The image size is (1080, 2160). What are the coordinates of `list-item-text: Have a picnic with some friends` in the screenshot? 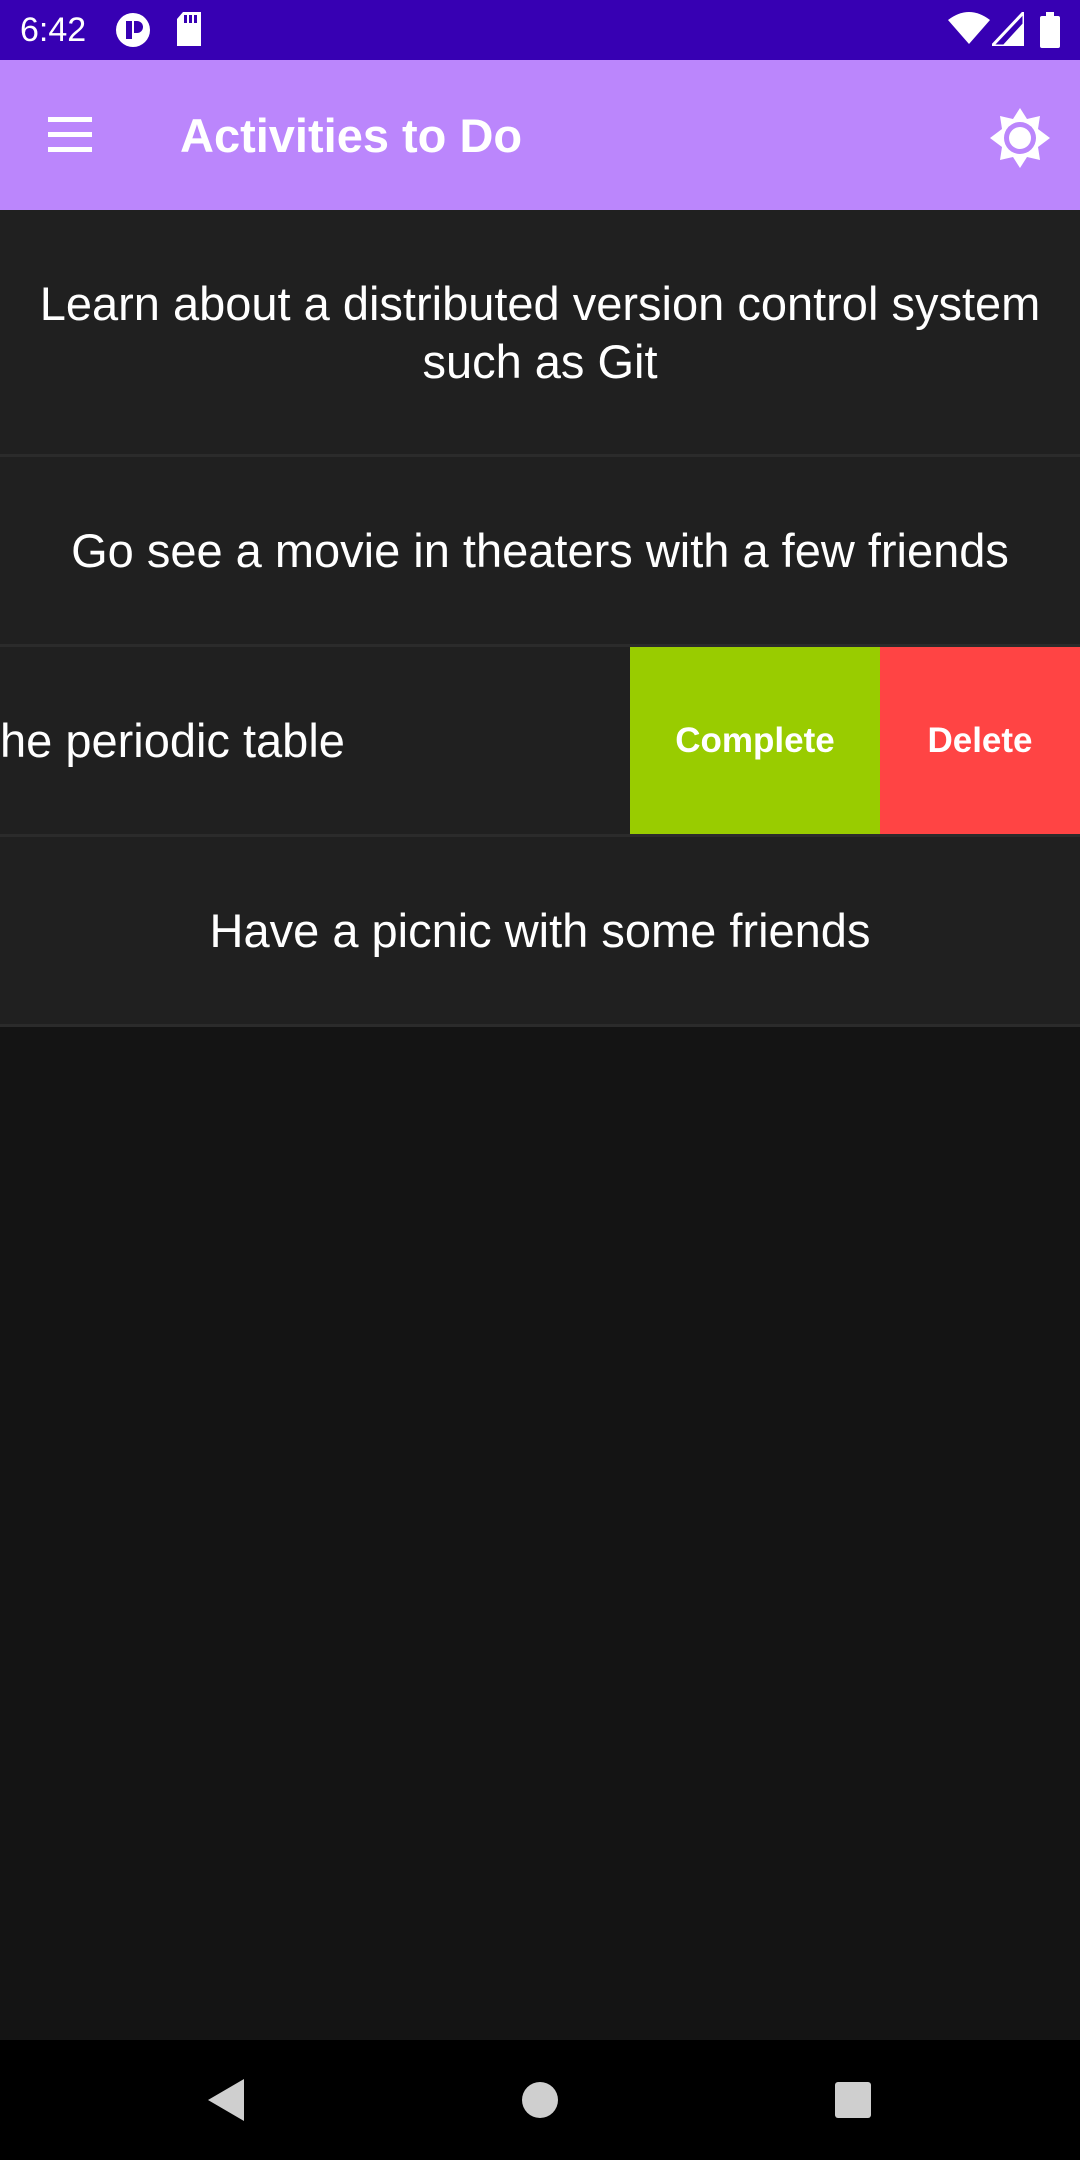 It's located at (540, 930).